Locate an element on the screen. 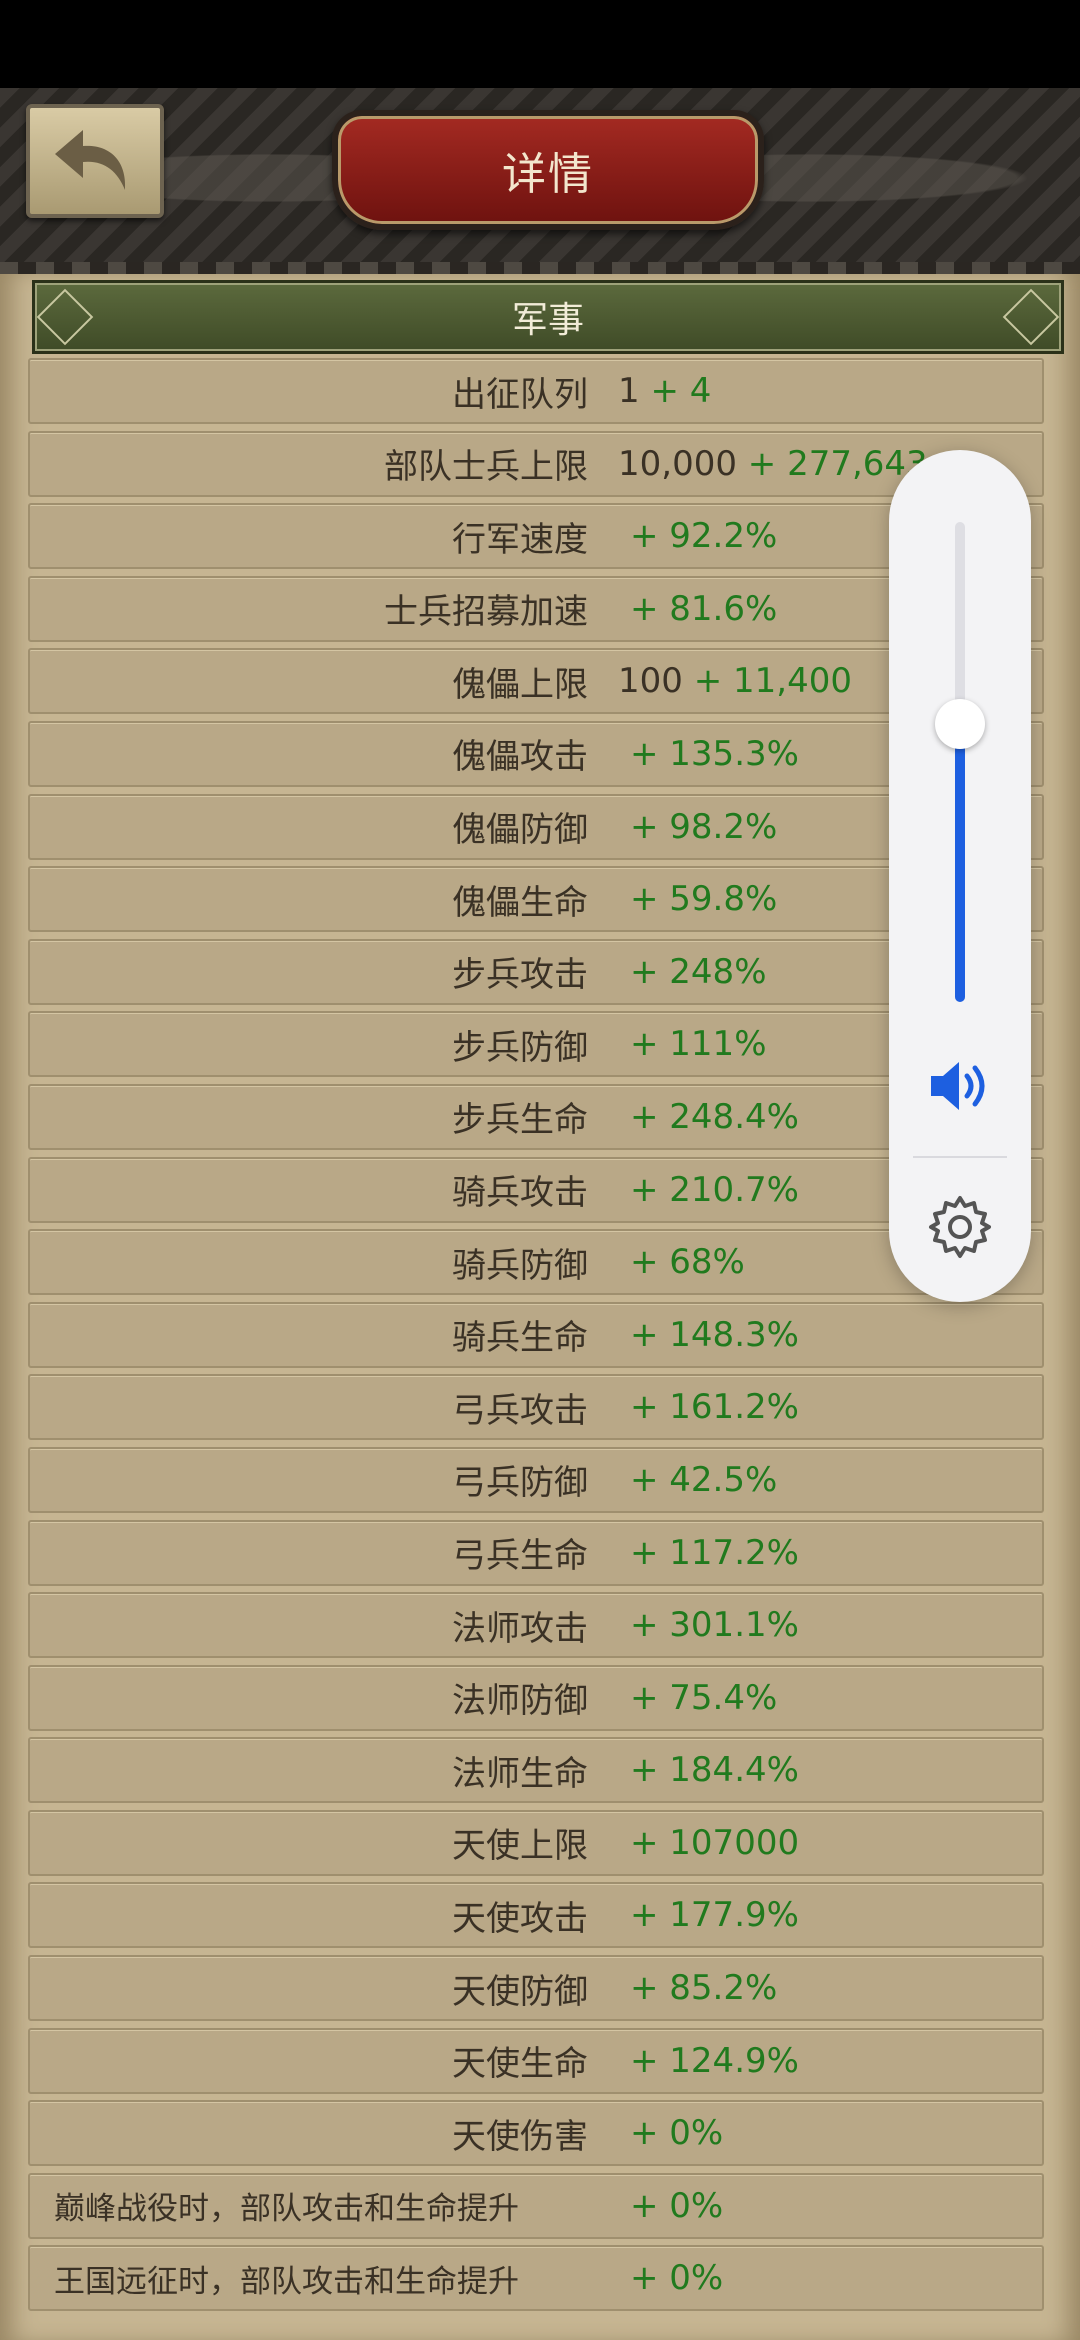 The width and height of the screenshot is (1080, 2340). stat-value: + 75.4% is located at coordinates (682, 1698).